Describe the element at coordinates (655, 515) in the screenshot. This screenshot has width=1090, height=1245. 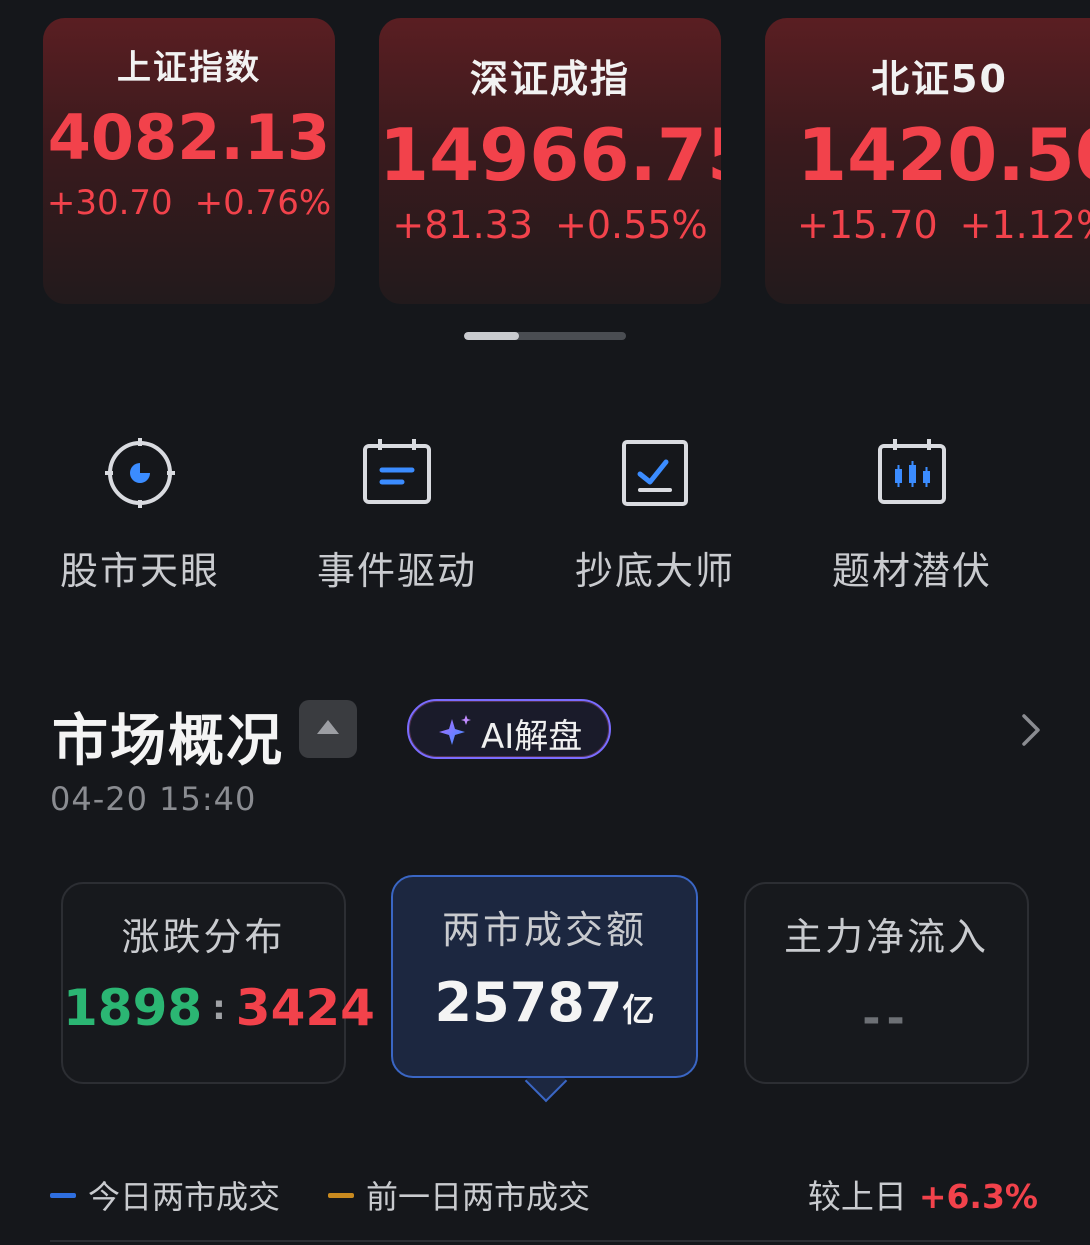
I see `shortcut-bottom-fishing: 抄底大师` at that location.